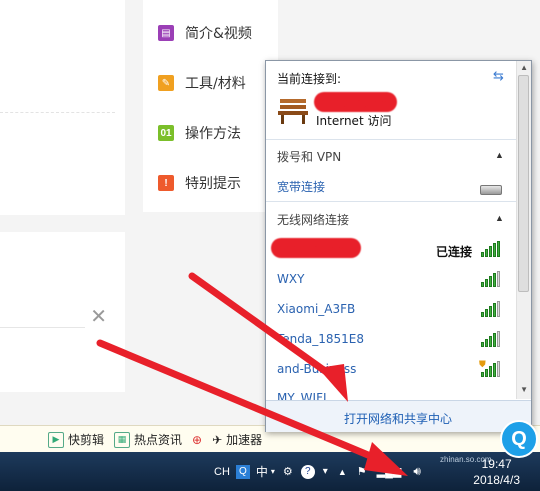 The image size is (540, 491). I want to click on steps-icon: 01, so click(166, 133).